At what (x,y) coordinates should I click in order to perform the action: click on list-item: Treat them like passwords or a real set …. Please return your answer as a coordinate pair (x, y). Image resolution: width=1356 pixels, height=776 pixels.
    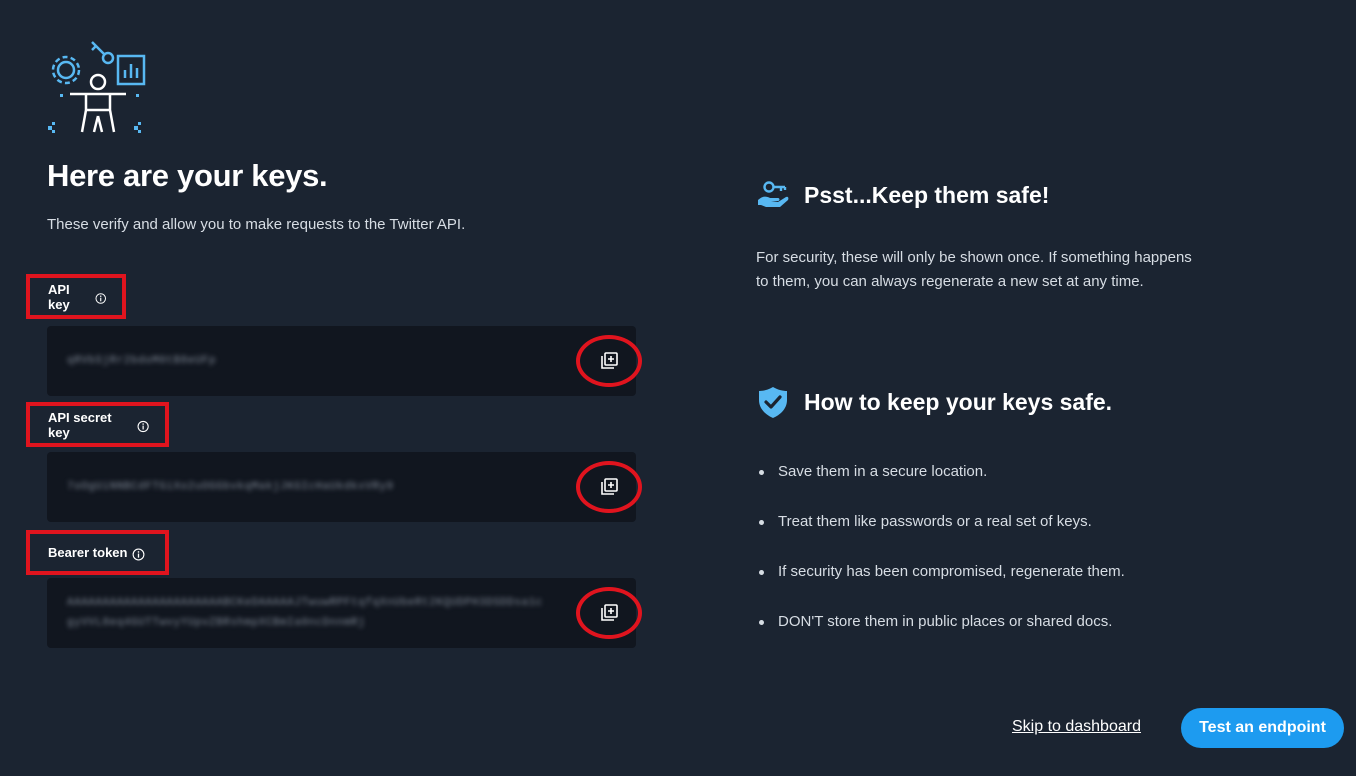
    Looking at the image, I should click on (940, 535).